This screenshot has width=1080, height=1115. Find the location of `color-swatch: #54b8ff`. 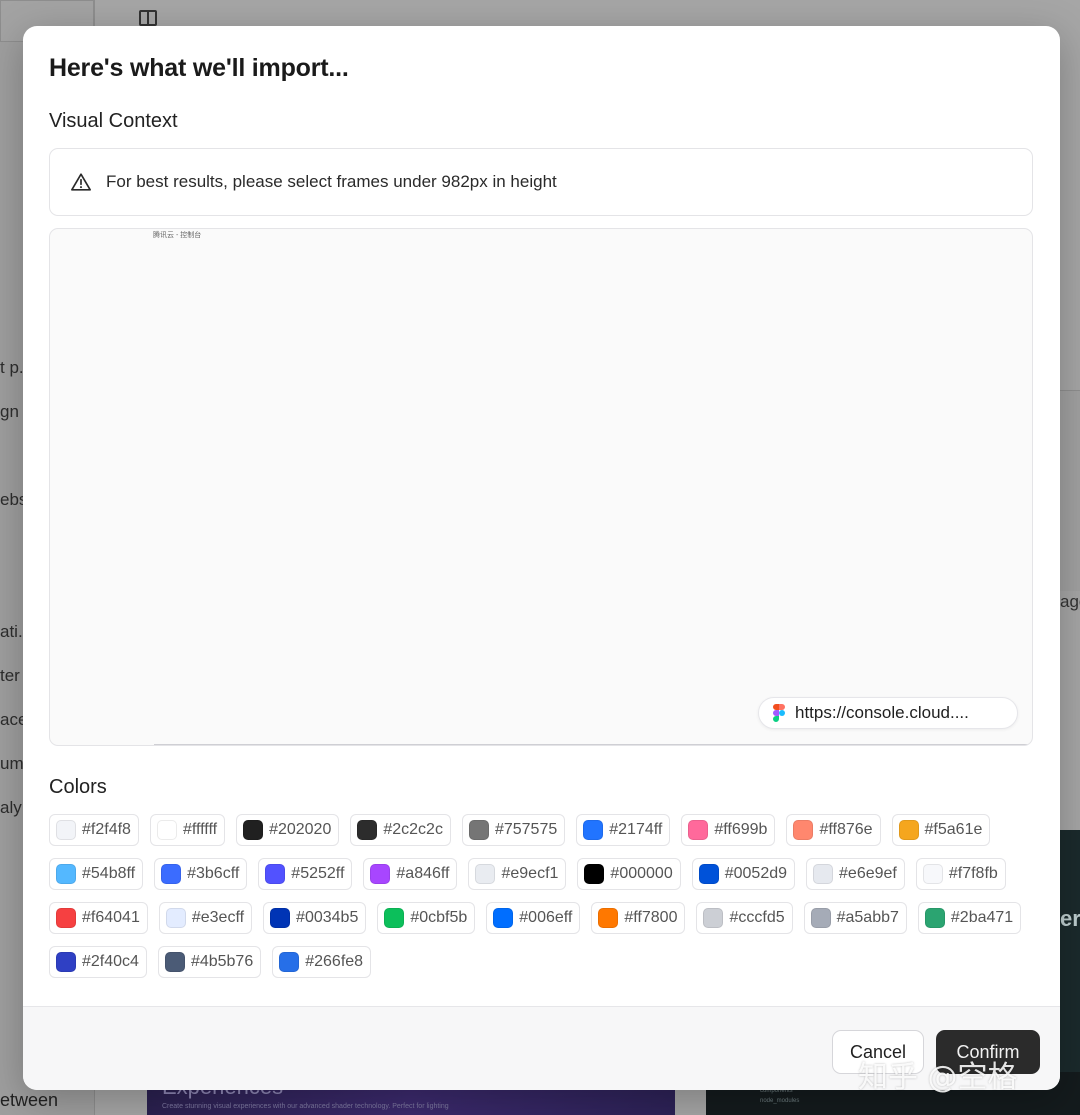

color-swatch: #54b8ff is located at coordinates (96, 874).